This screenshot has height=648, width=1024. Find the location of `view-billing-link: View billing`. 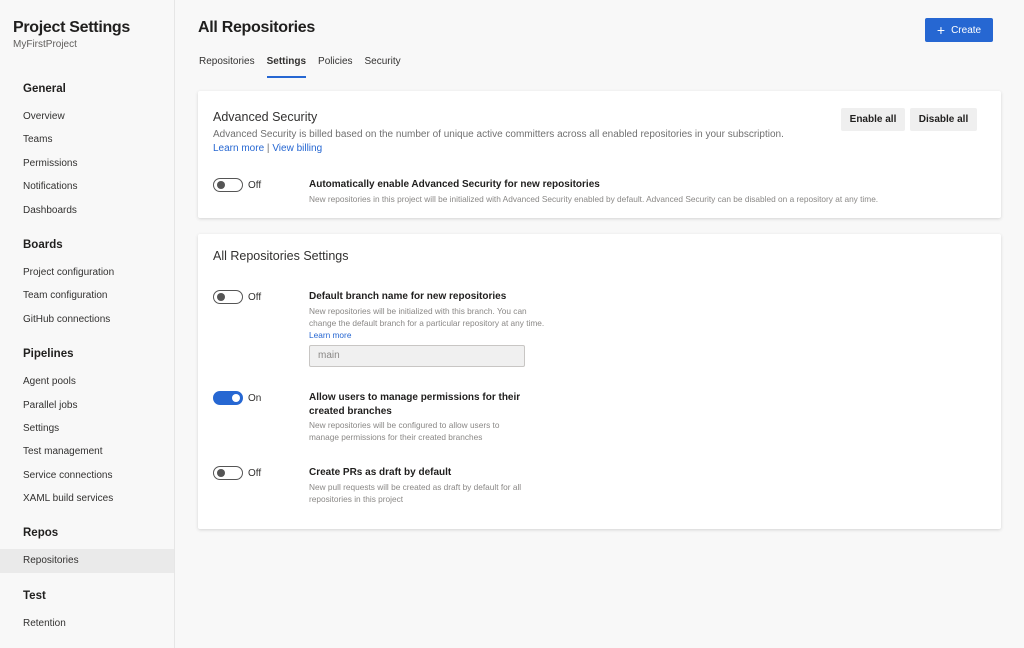

view-billing-link: View billing is located at coordinates (297, 148).